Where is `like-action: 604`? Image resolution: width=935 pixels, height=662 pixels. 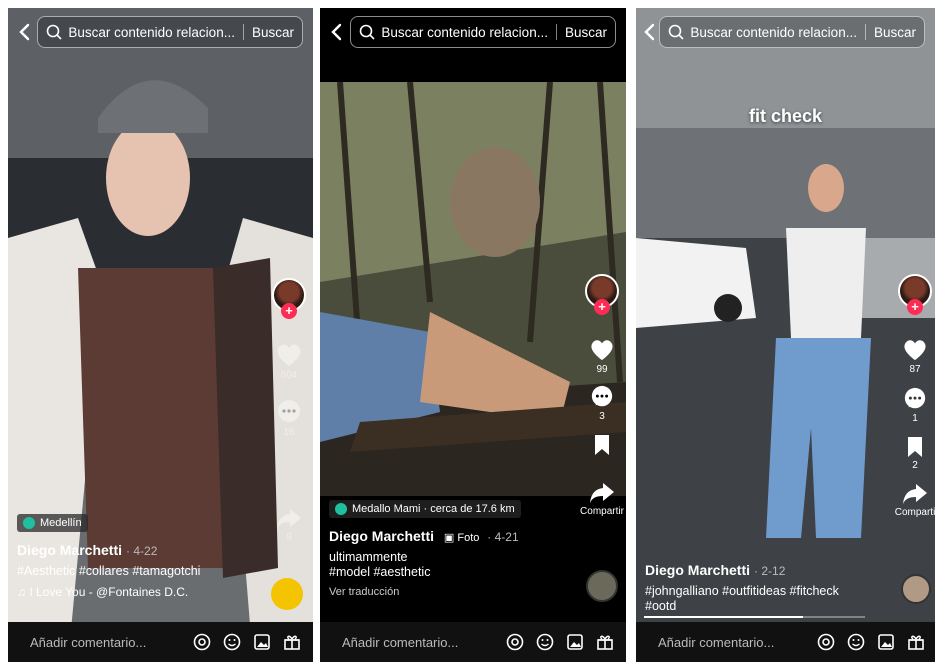
like-action: 604 is located at coordinates (289, 361).